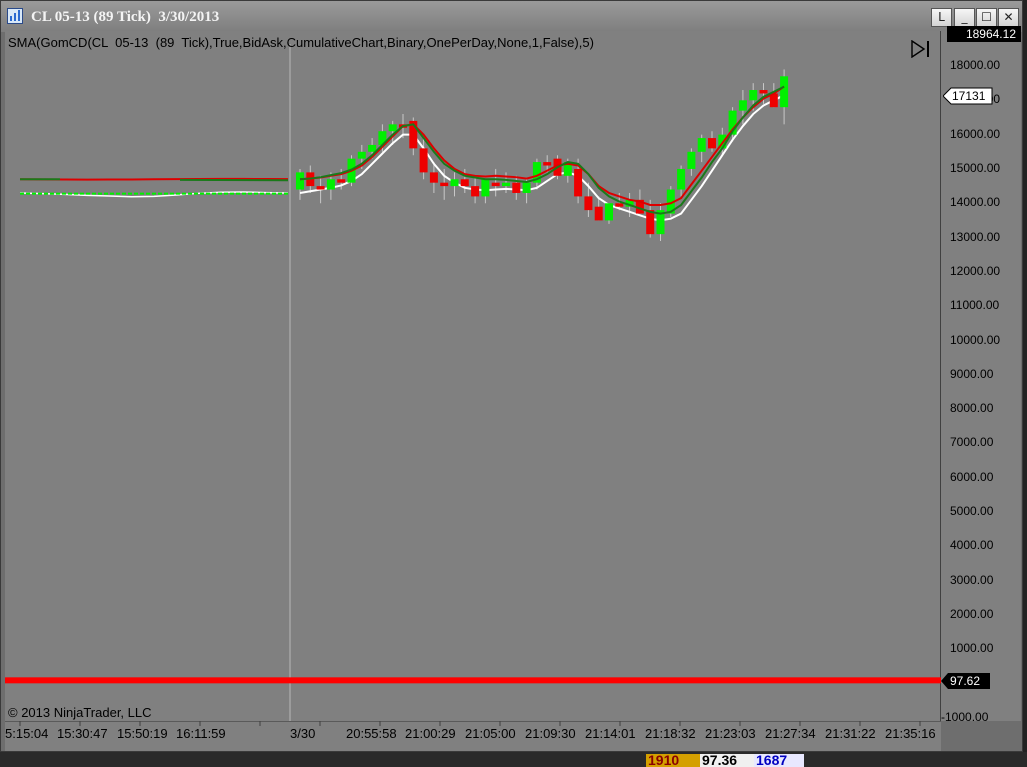 The height and width of the screenshot is (767, 1027). What do you see at coordinates (964, 17) in the screenshot?
I see `minimize-button: _` at bounding box center [964, 17].